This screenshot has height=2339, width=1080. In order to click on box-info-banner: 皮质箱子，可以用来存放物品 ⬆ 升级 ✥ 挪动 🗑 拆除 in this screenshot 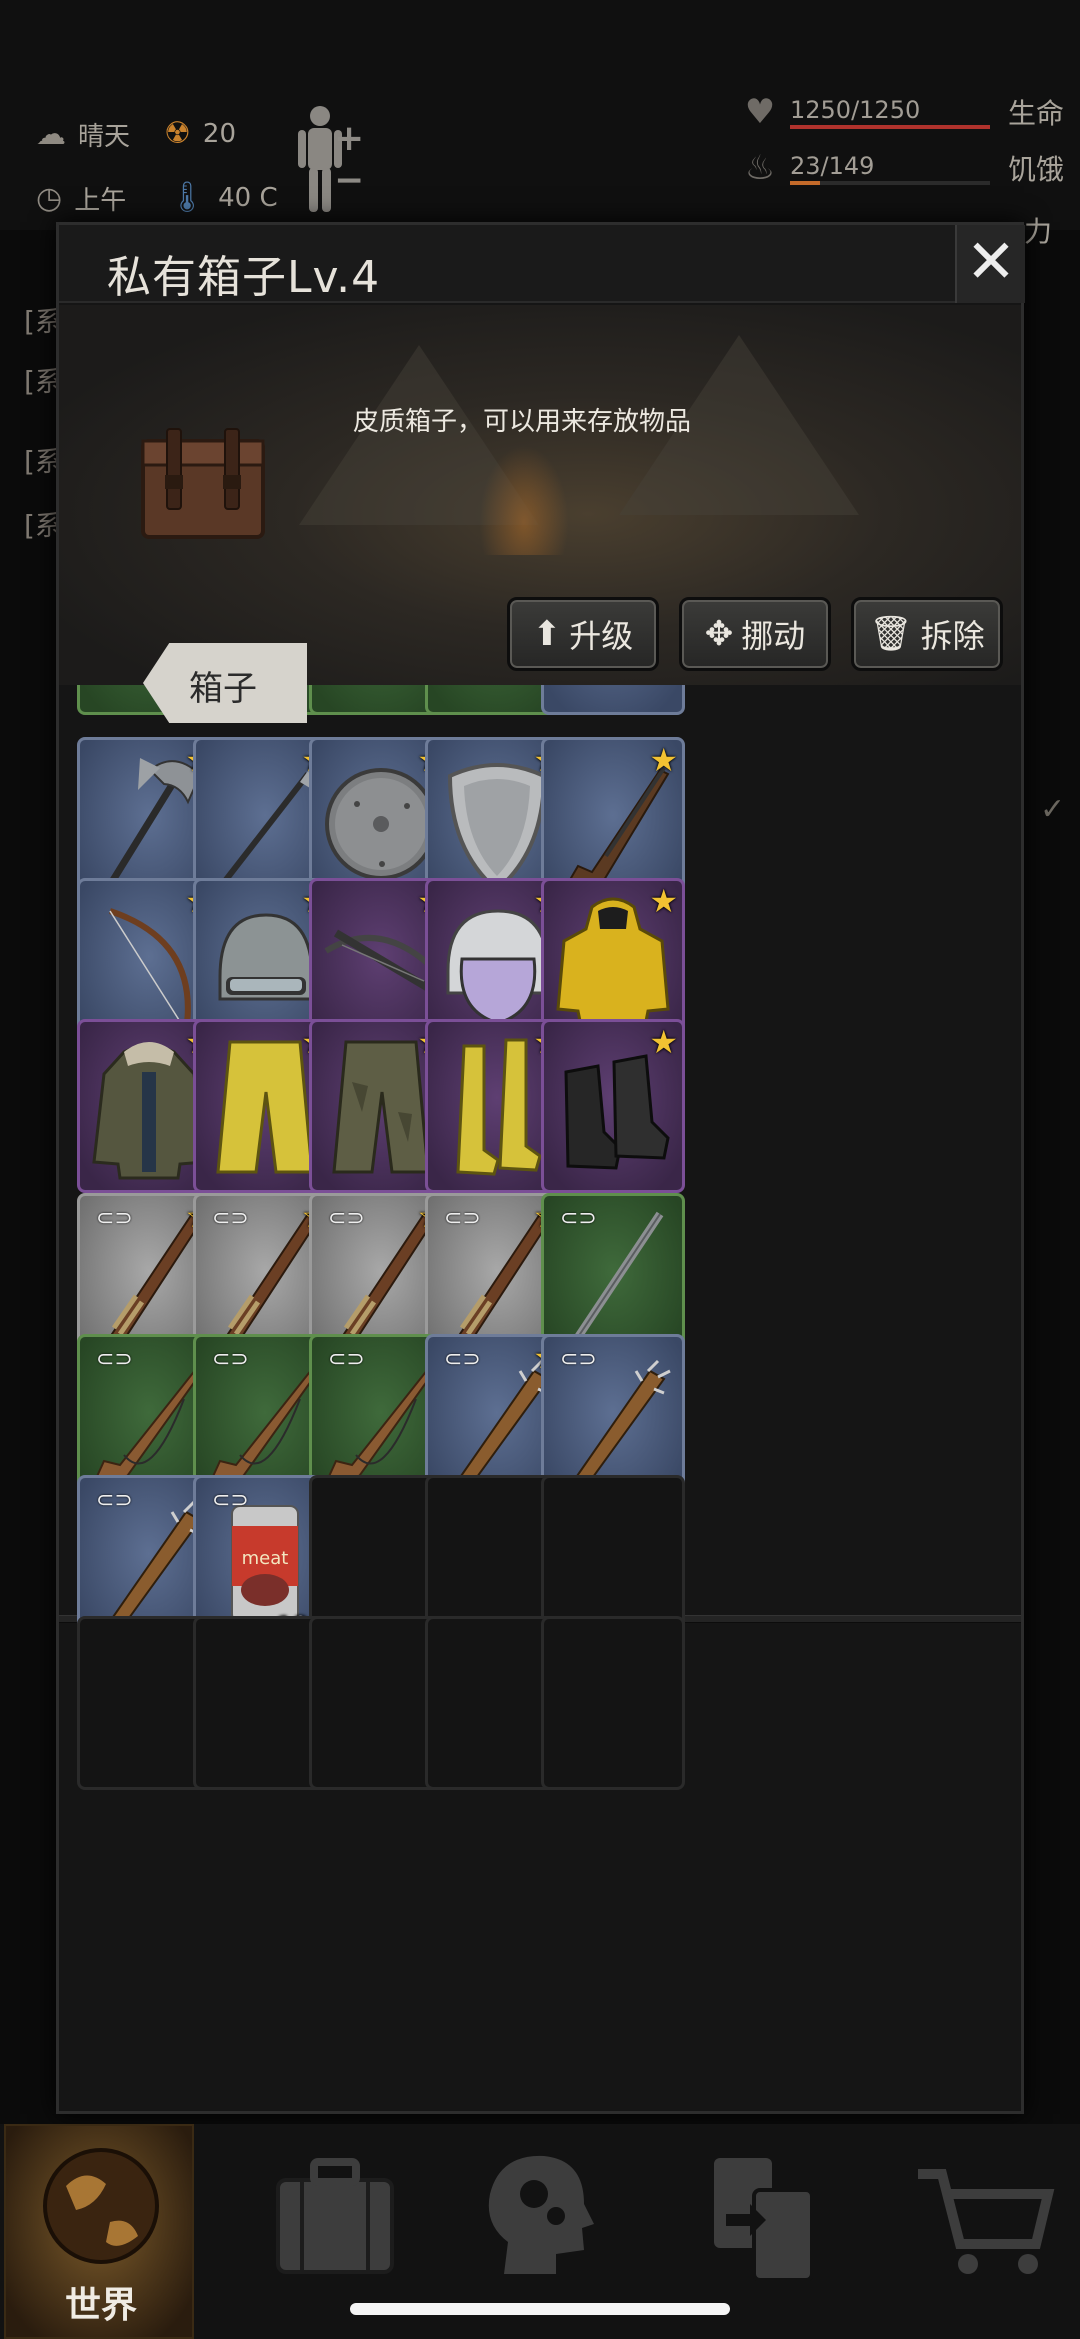, I will do `click(540, 495)`.